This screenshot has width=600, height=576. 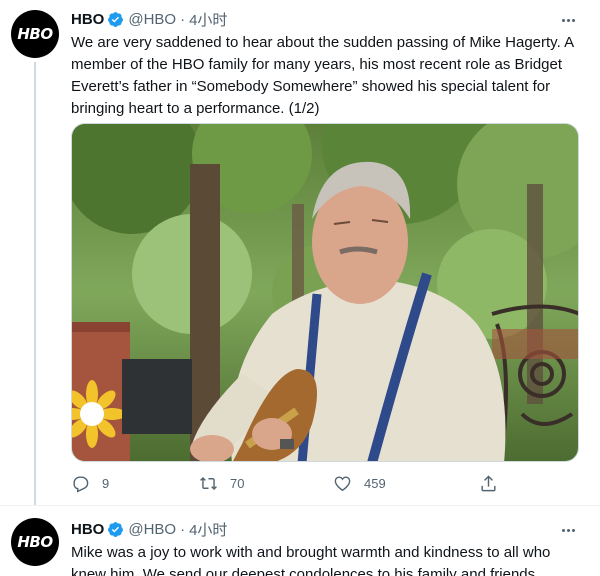 What do you see at coordinates (81, 484) in the screenshot?
I see `reply-icon` at bounding box center [81, 484].